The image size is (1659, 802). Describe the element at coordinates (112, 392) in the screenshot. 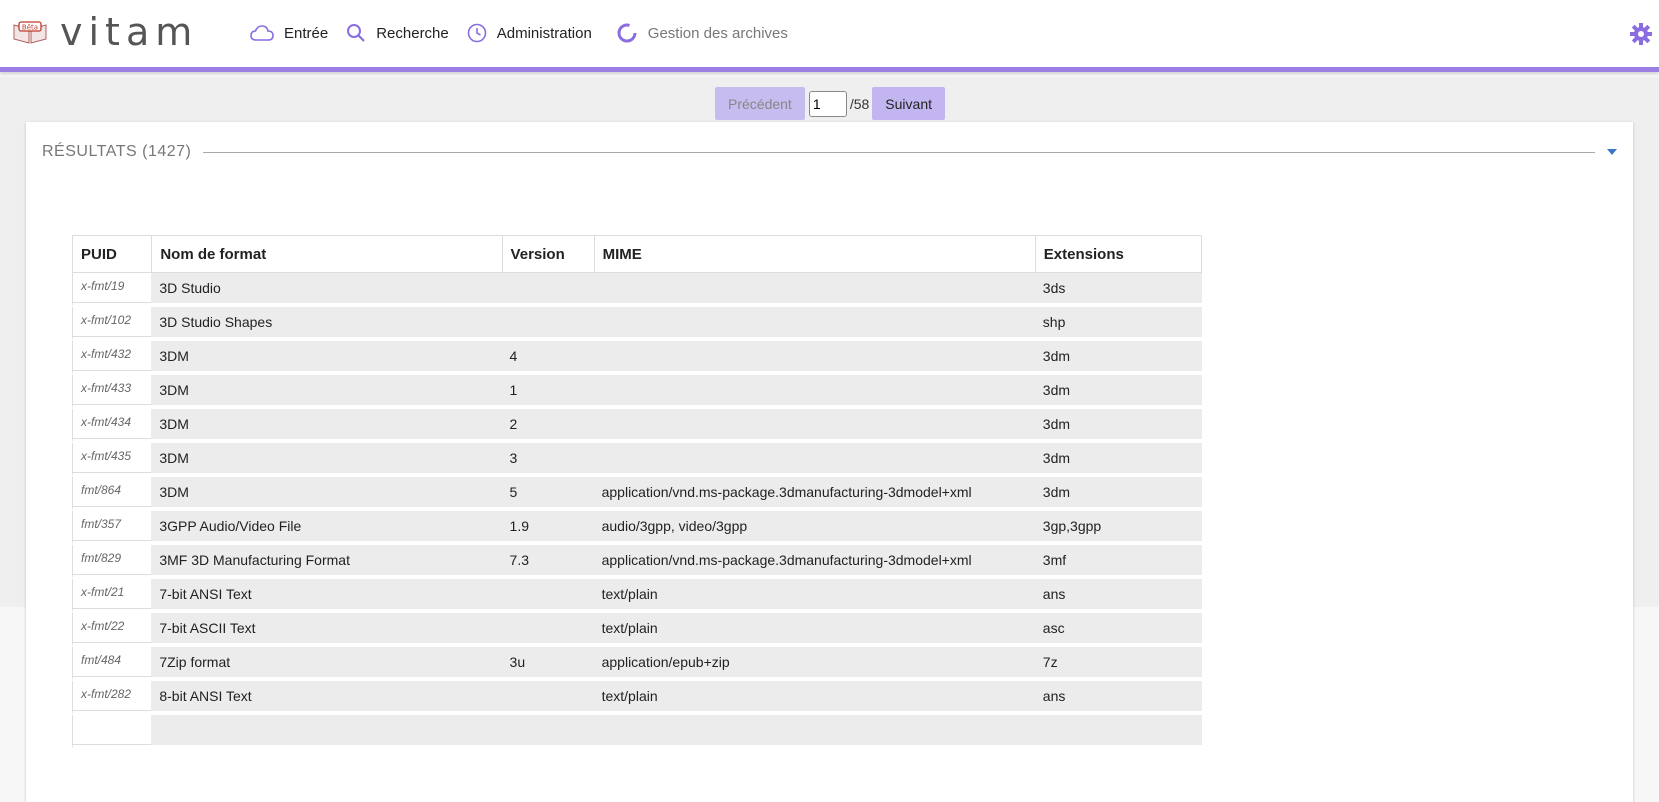

I see `cell-puid: x-fmt/433` at that location.